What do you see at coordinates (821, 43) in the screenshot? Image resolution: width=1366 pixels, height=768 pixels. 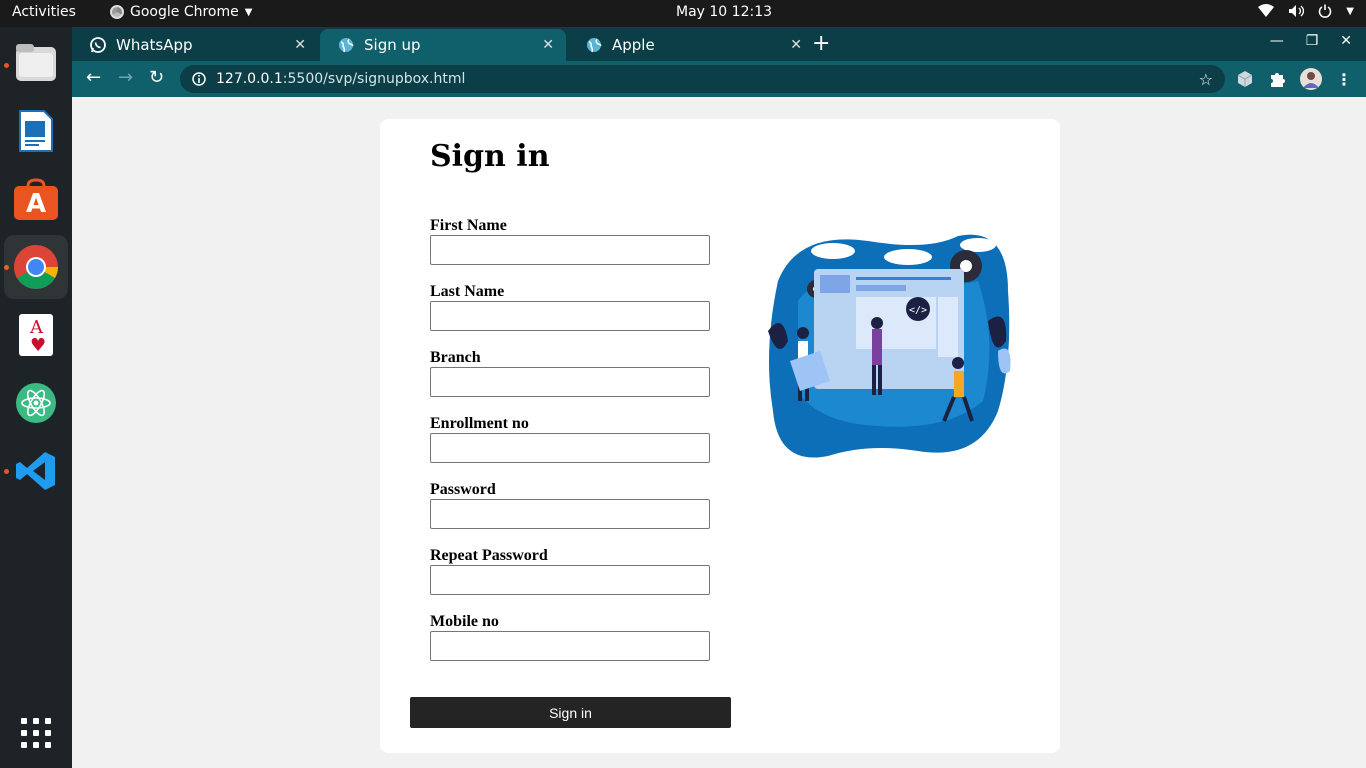 I see `new-tab-button: +` at bounding box center [821, 43].